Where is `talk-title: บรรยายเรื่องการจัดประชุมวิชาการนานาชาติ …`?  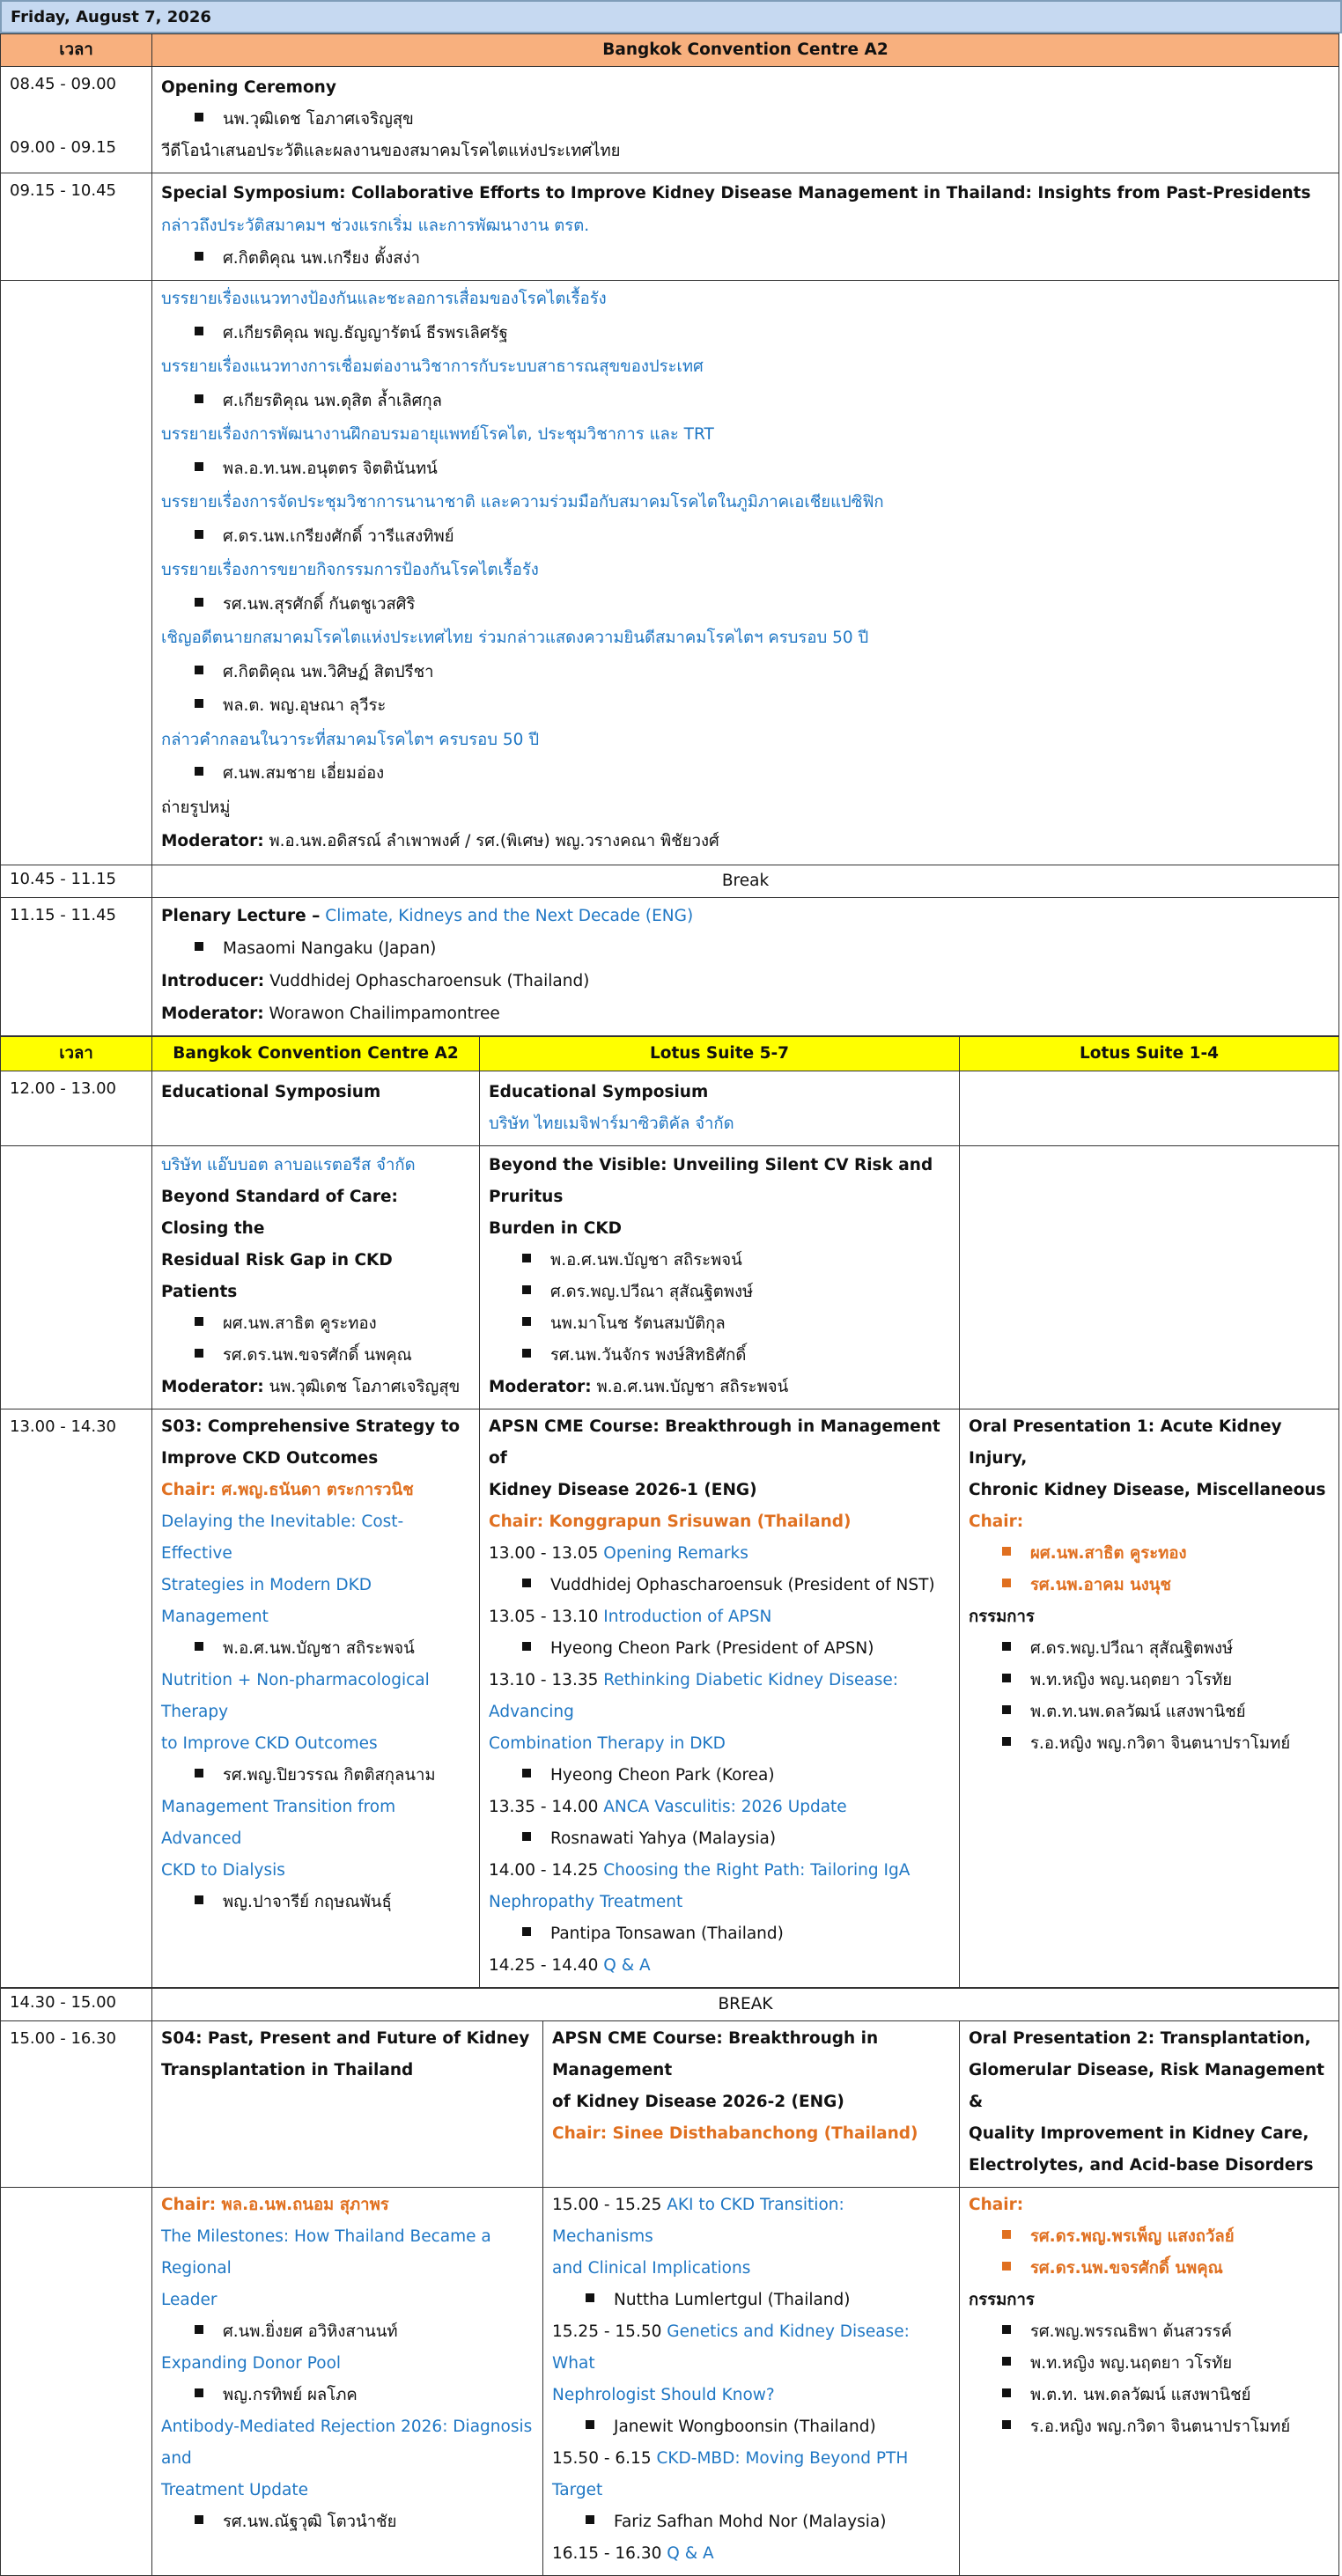
talk-title: บรรยายเรื่องการจัดประชุมวิชาการนานาชาติ … is located at coordinates (522, 502).